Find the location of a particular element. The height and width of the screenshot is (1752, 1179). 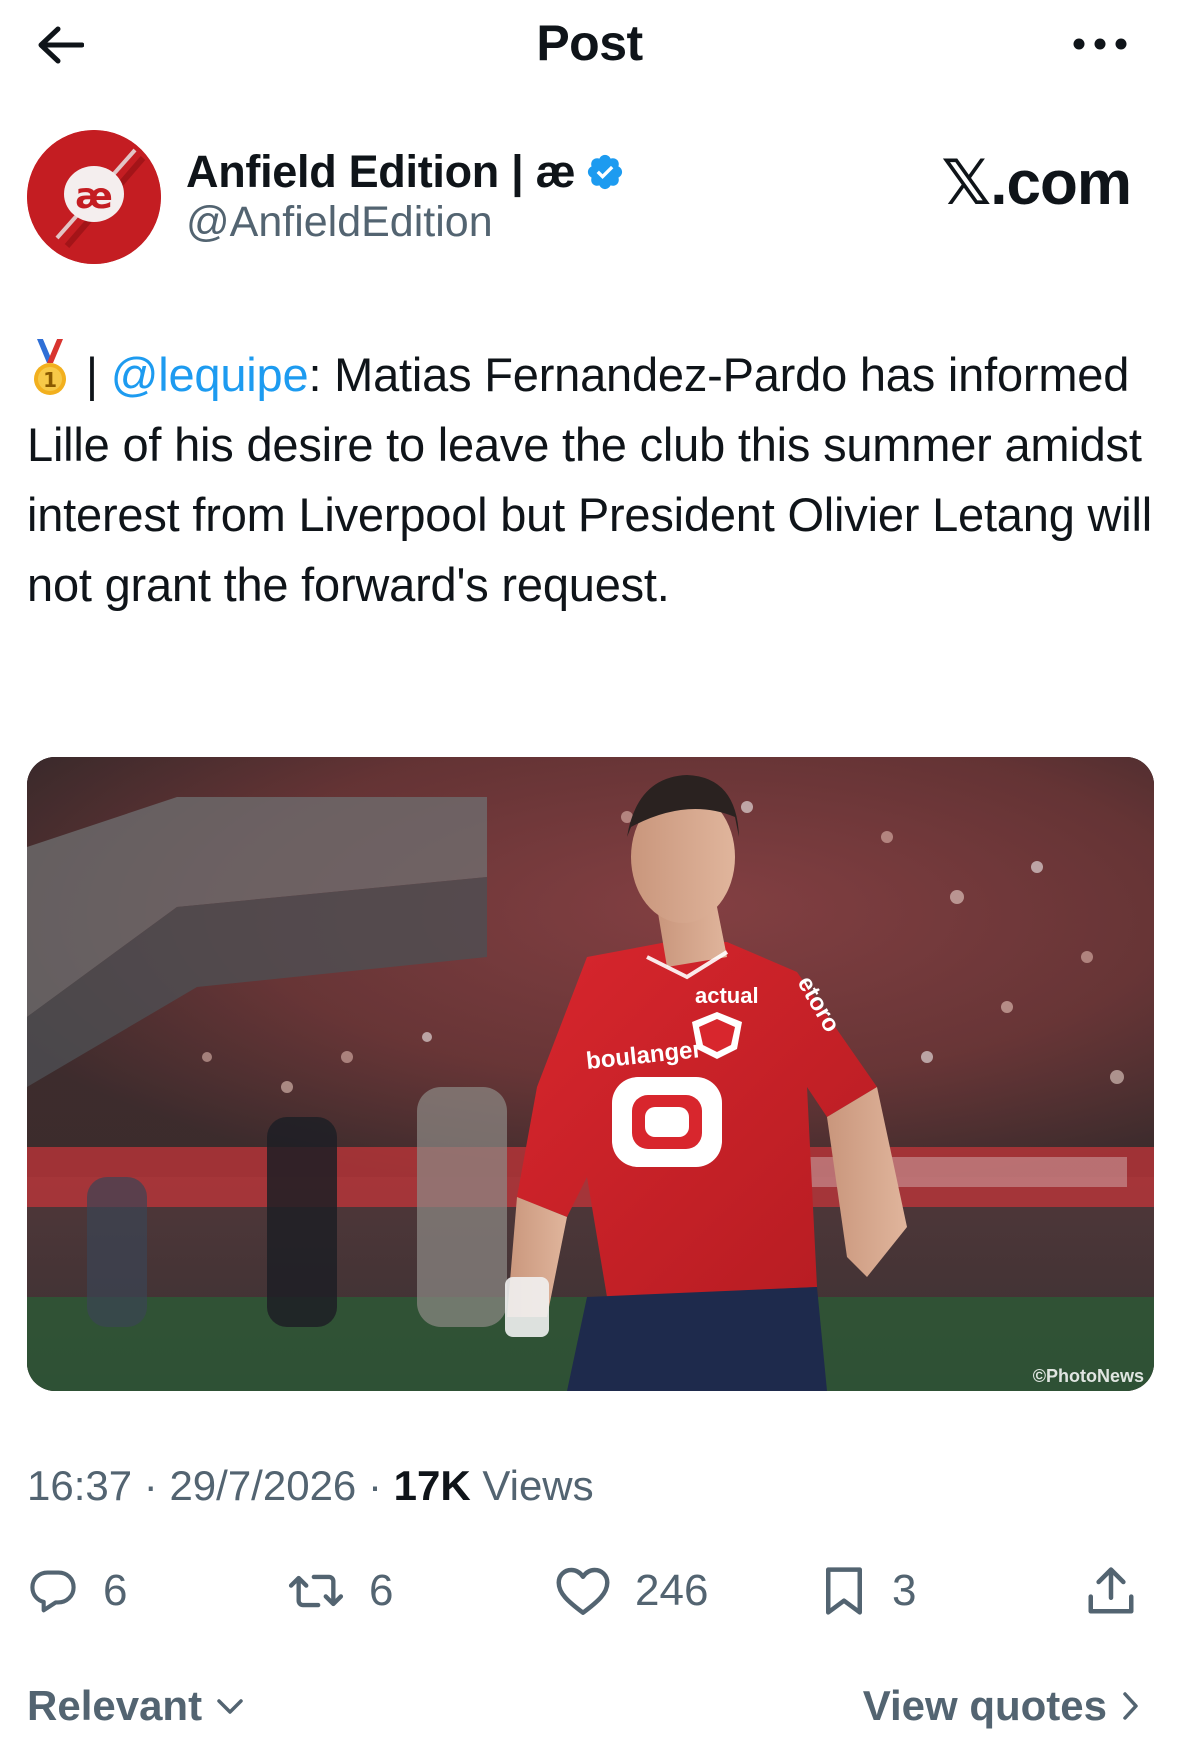

x-com-suffix: .com is located at coordinates (1061, 183).